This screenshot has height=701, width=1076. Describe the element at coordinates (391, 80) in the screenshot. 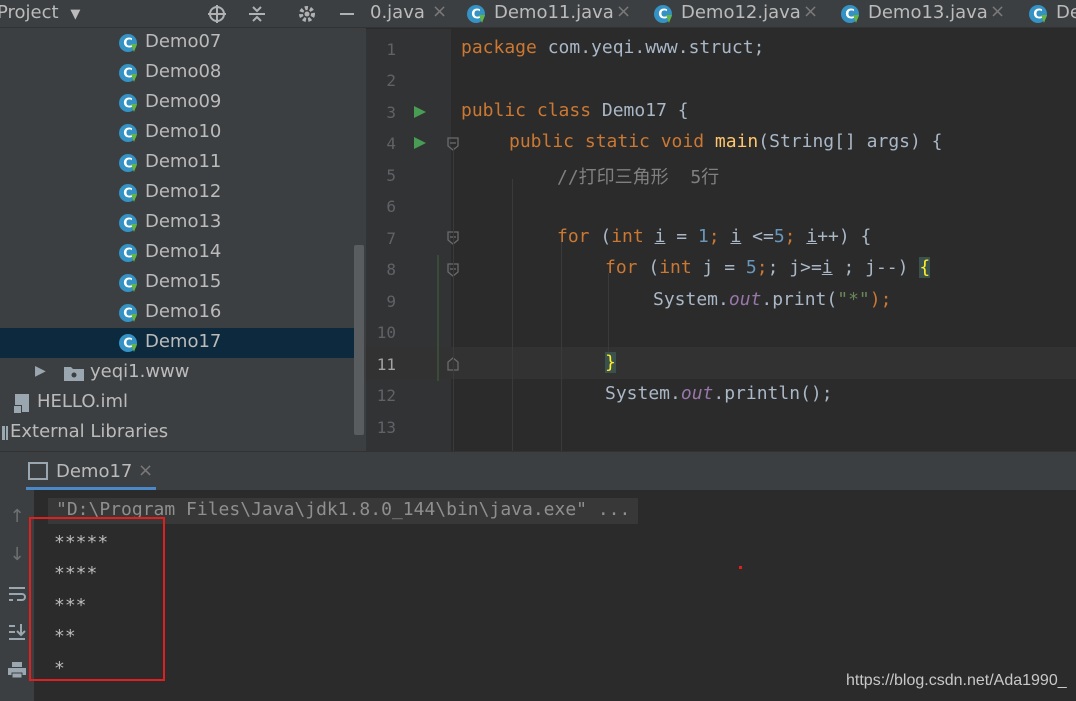

I see `line-number: 2` at that location.